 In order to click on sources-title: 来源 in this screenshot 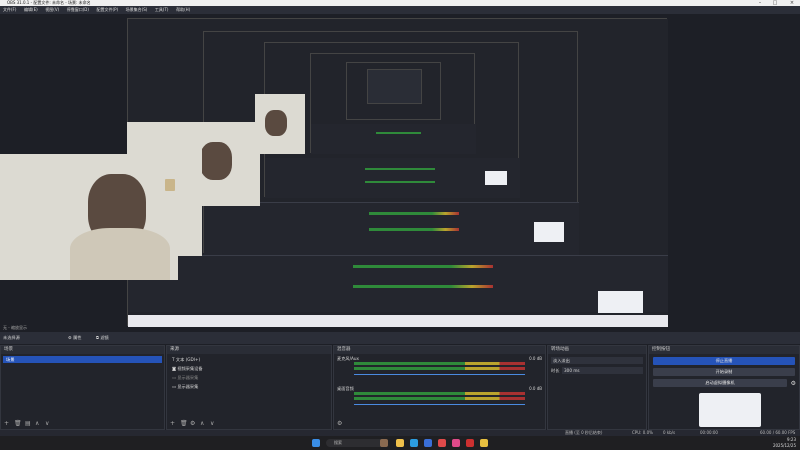, I will do `click(249, 350)`.